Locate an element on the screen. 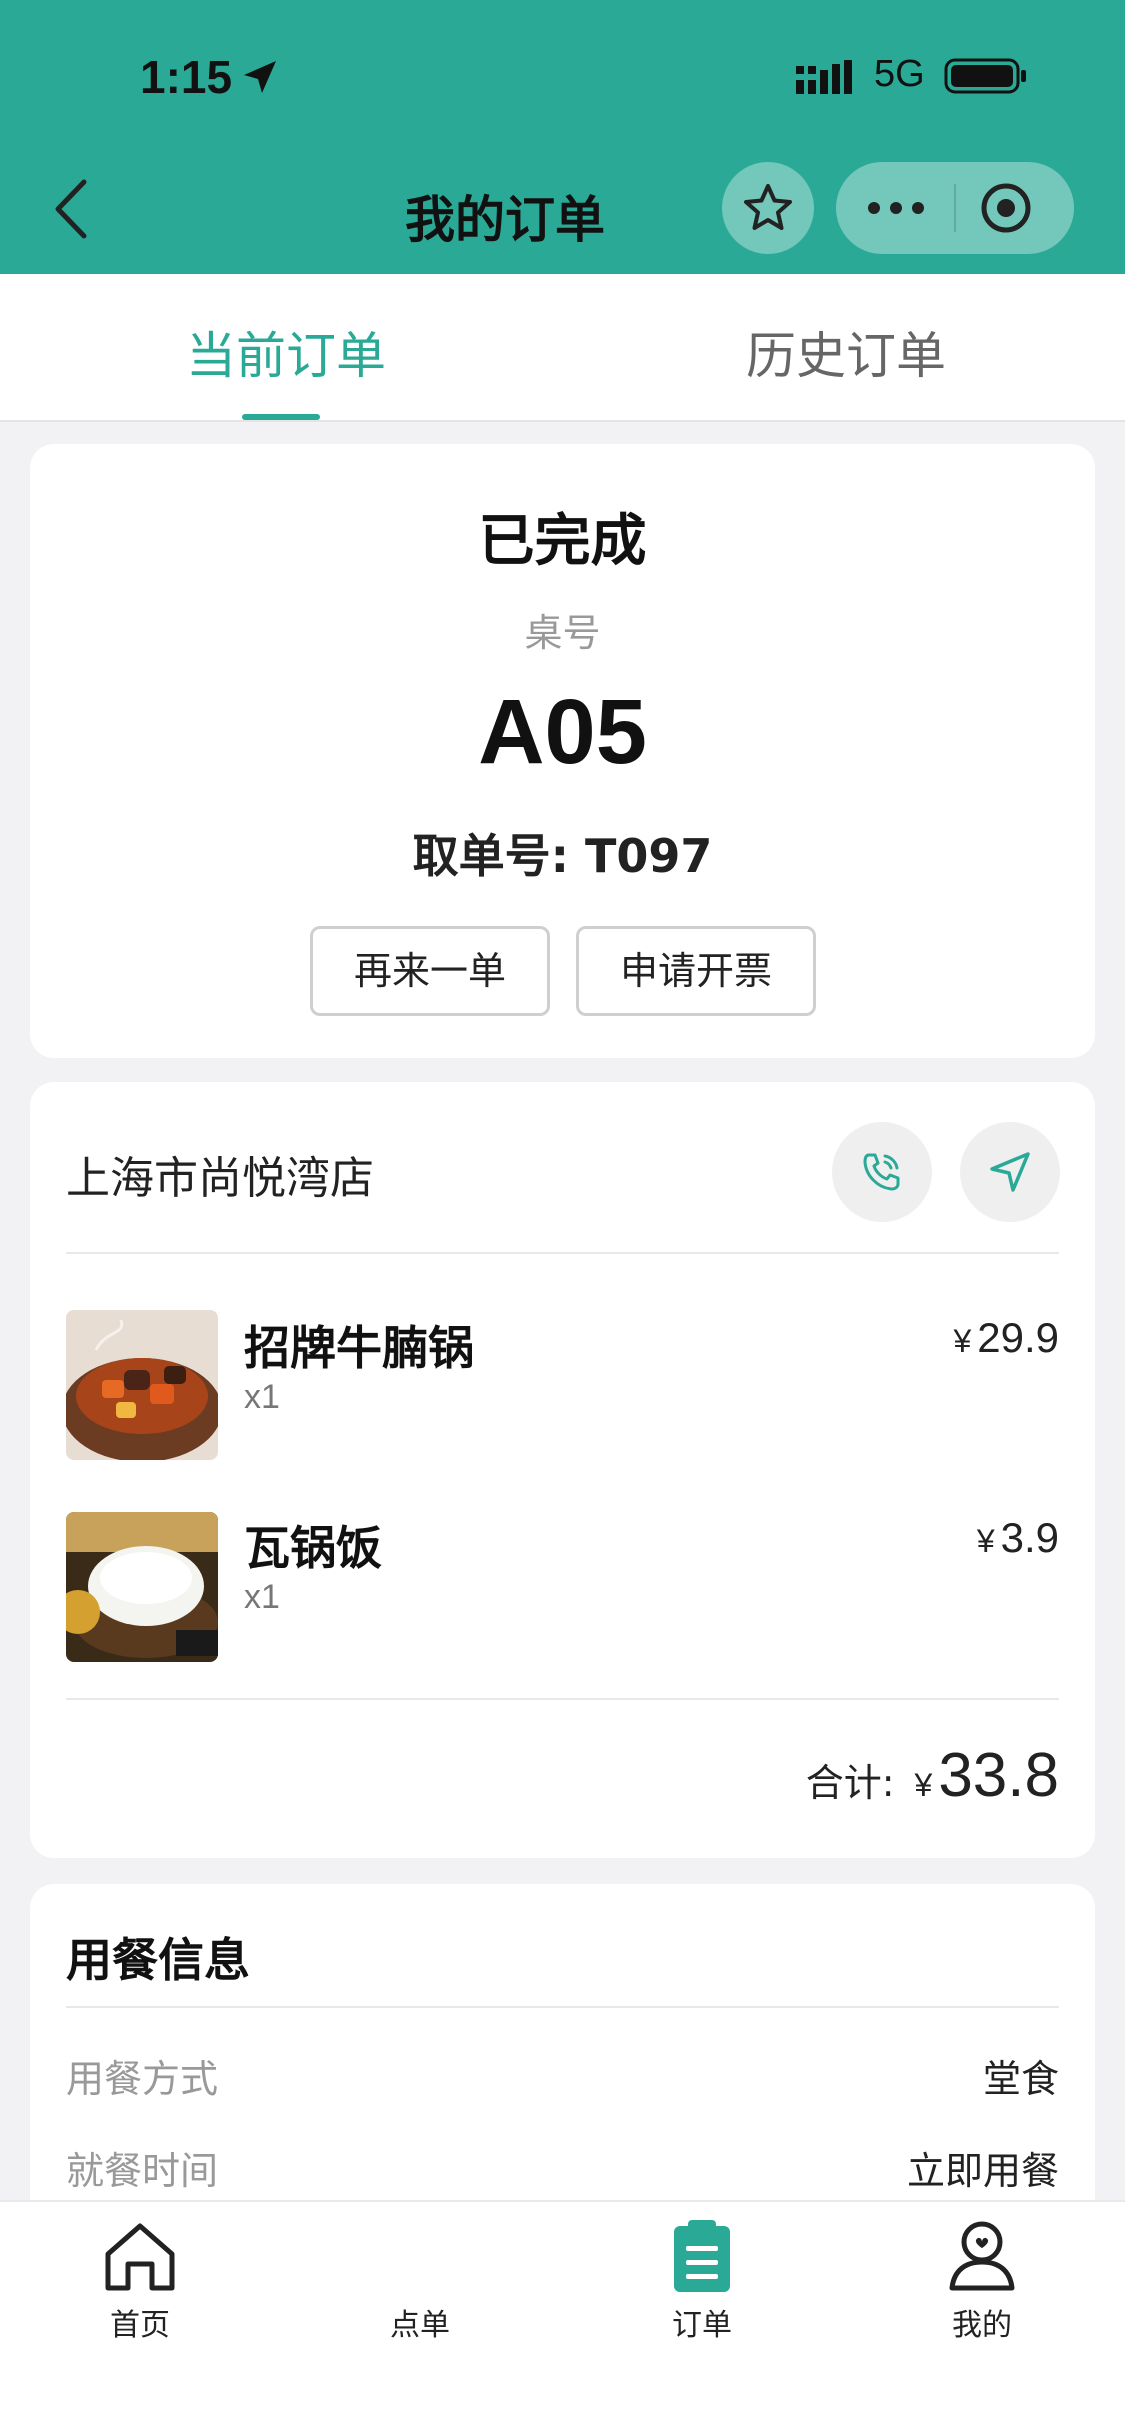 Image resolution: width=1125 pixels, height=2436 pixels. dining-method-value: 堂食 is located at coordinates (1020, 2079).